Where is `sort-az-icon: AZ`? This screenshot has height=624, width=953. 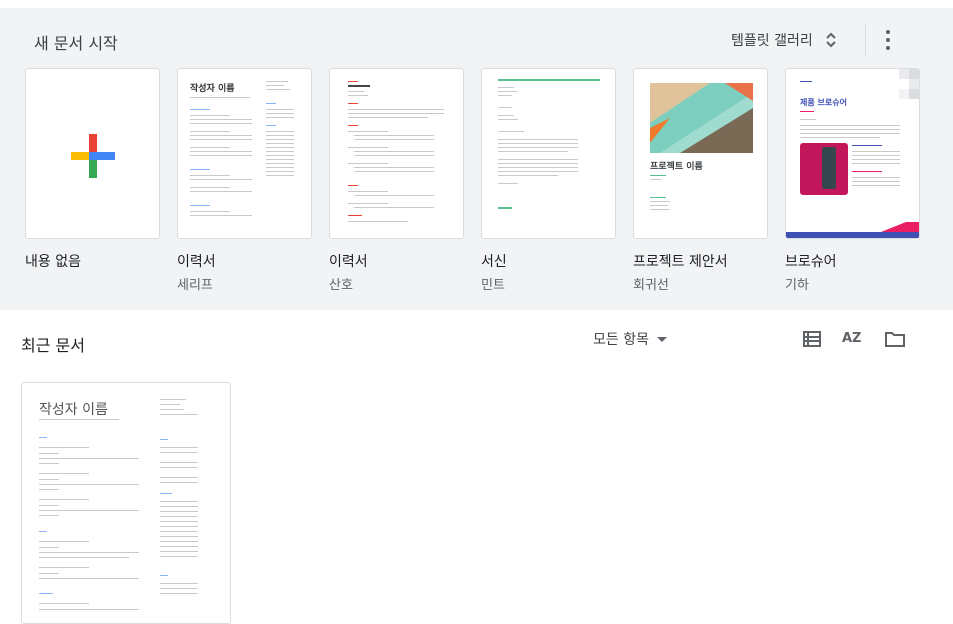 sort-az-icon: AZ is located at coordinates (853, 339).